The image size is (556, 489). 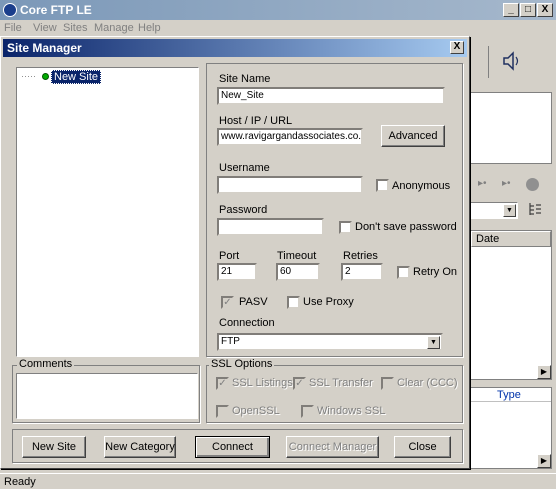 I want to click on remote-path-dropdown: ▼, so click(x=494, y=210).